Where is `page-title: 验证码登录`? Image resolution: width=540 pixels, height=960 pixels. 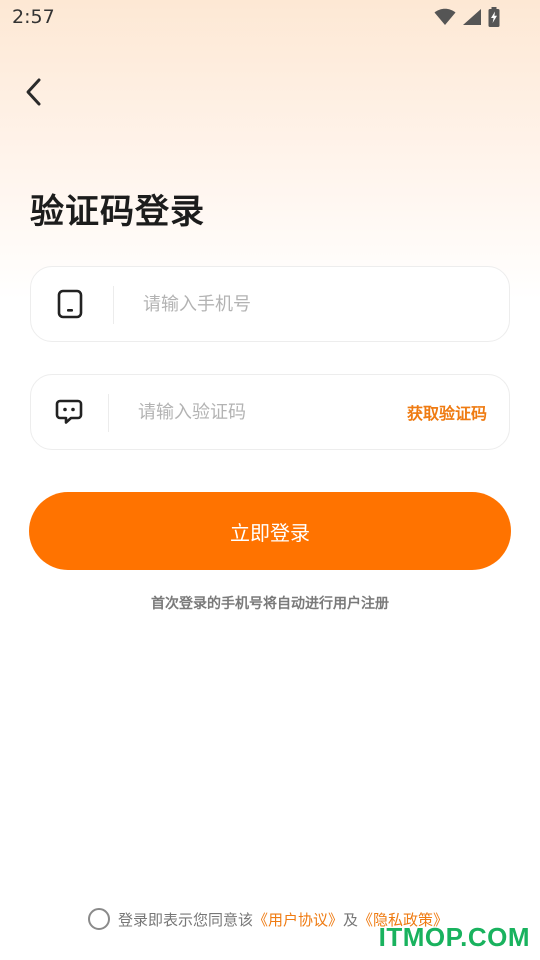
page-title: 验证码登录 is located at coordinates (117, 212).